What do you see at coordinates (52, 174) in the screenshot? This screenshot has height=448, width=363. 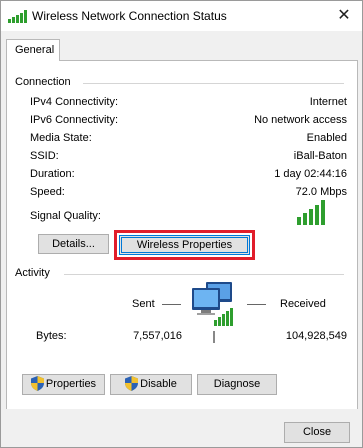 I see `duration-label: Duration:` at bounding box center [52, 174].